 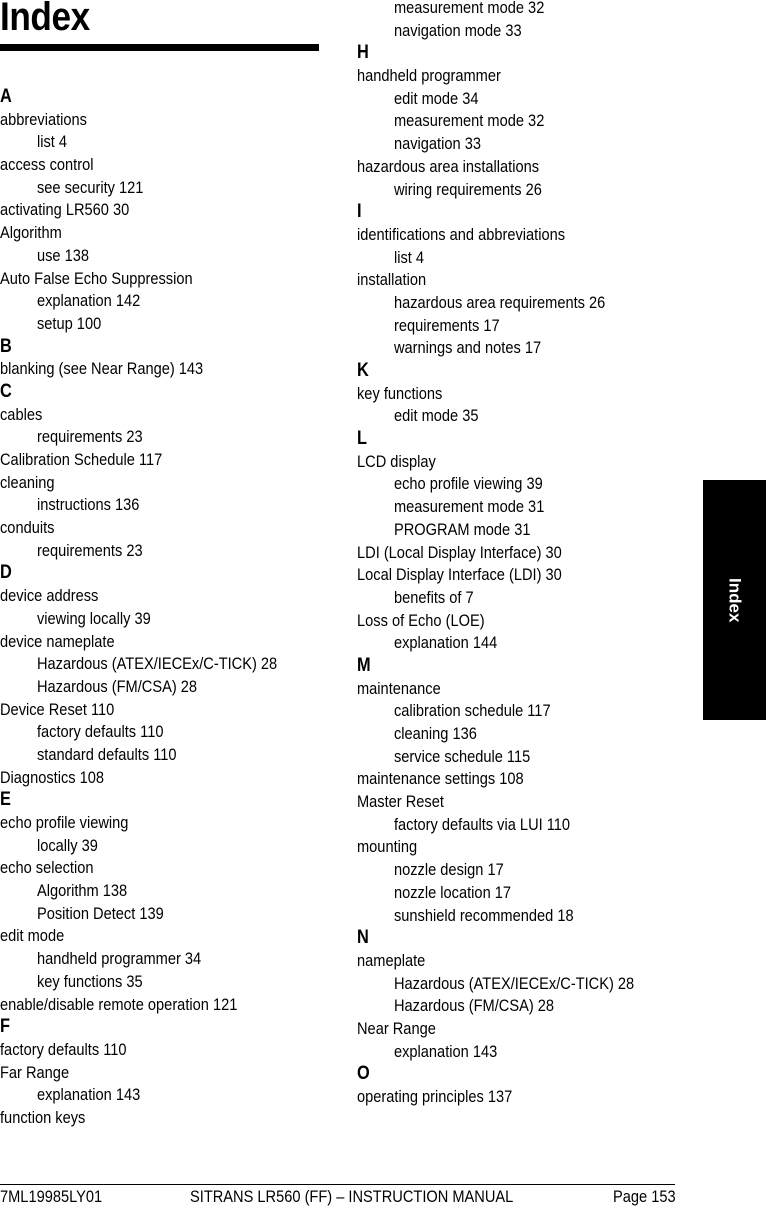 I want to click on index-entry: edit mode, so click(x=142, y=936).